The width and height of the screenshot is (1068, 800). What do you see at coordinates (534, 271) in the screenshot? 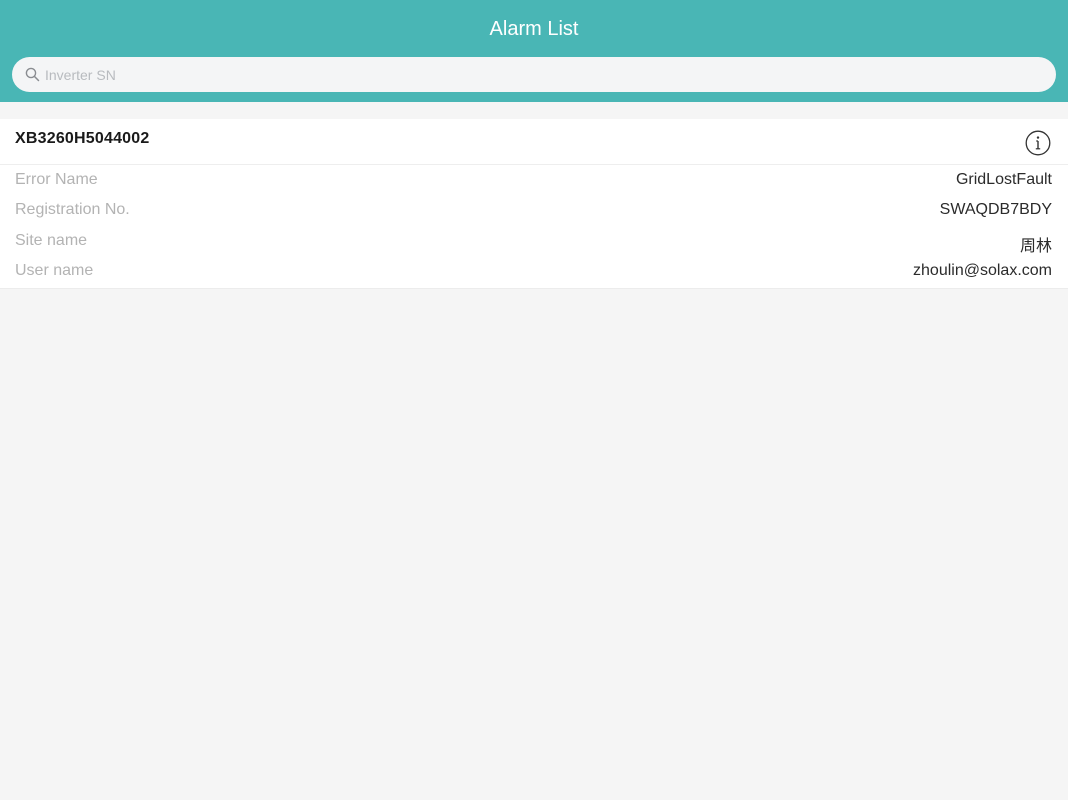
I see `user-name-row: User name zhoulin@solax.com` at bounding box center [534, 271].